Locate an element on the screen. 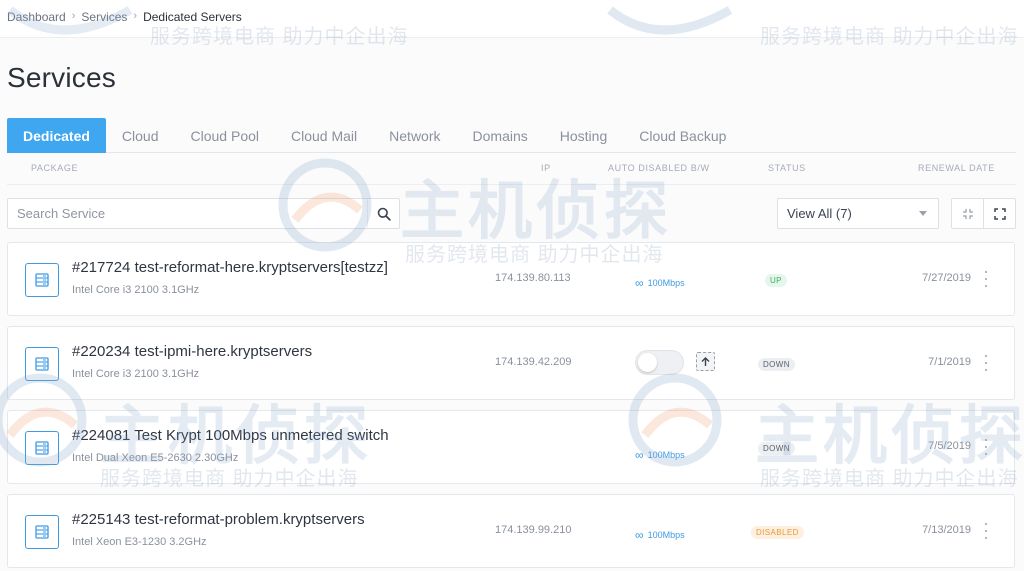 This screenshot has width=1024, height=571. service-ip: 174.139.80.113 is located at coordinates (533, 278).